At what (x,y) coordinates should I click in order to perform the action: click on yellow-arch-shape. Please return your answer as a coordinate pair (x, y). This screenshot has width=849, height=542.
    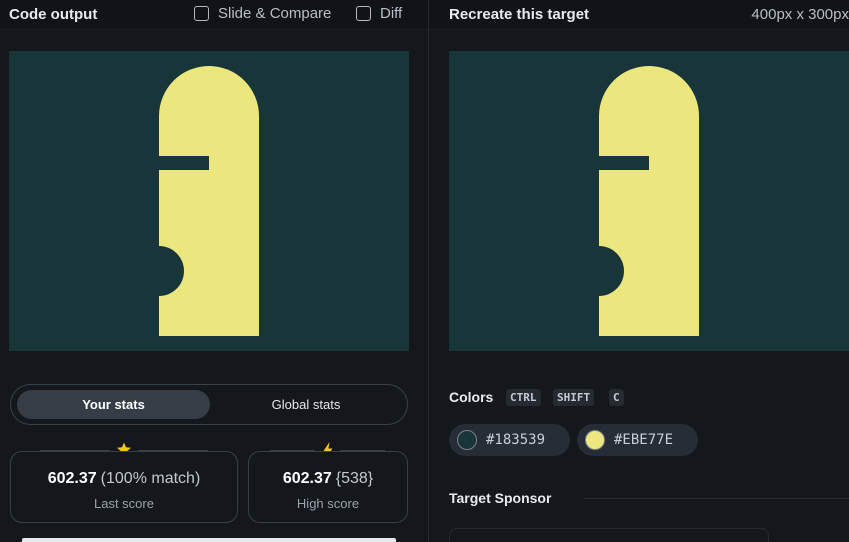
    Looking at the image, I should click on (209, 201).